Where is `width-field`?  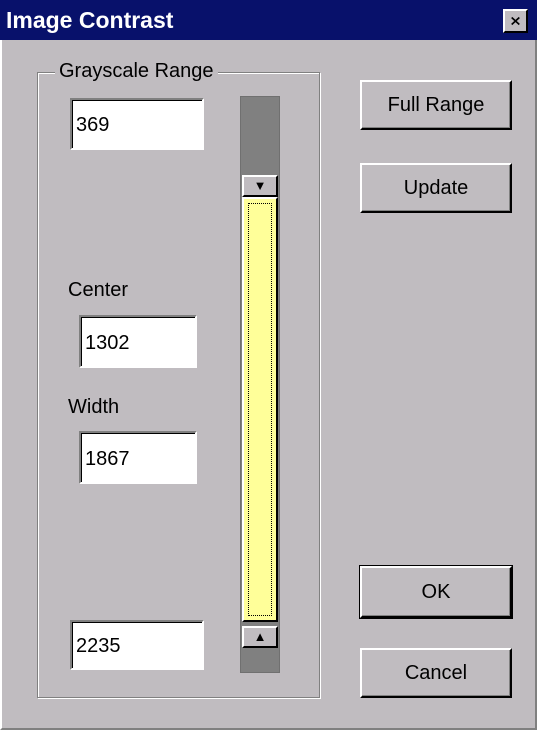
width-field is located at coordinates (138, 457).